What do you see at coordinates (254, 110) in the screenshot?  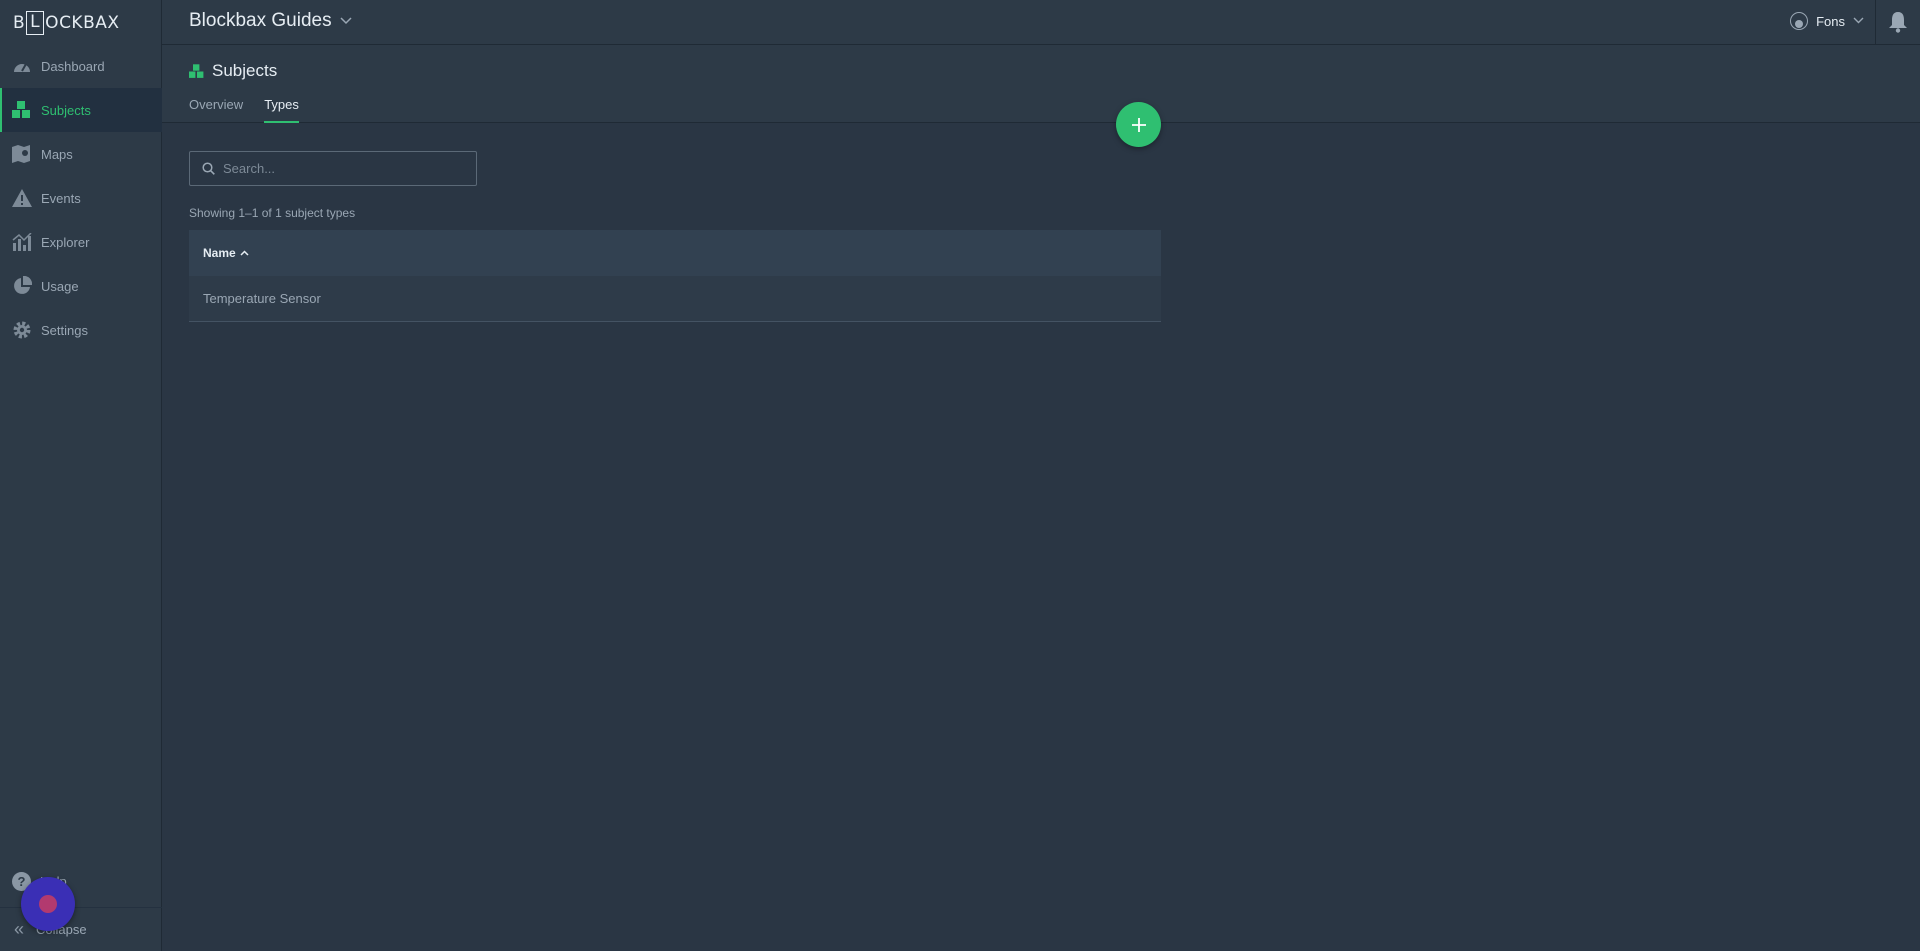 I see `page-tabs: Overview Types` at bounding box center [254, 110].